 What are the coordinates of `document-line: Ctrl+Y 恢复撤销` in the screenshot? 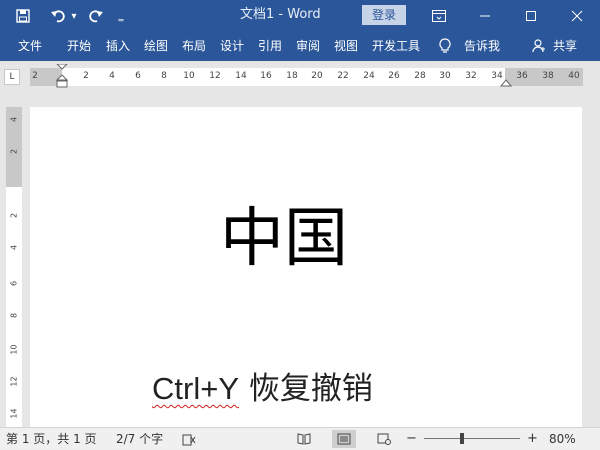 It's located at (262, 385).